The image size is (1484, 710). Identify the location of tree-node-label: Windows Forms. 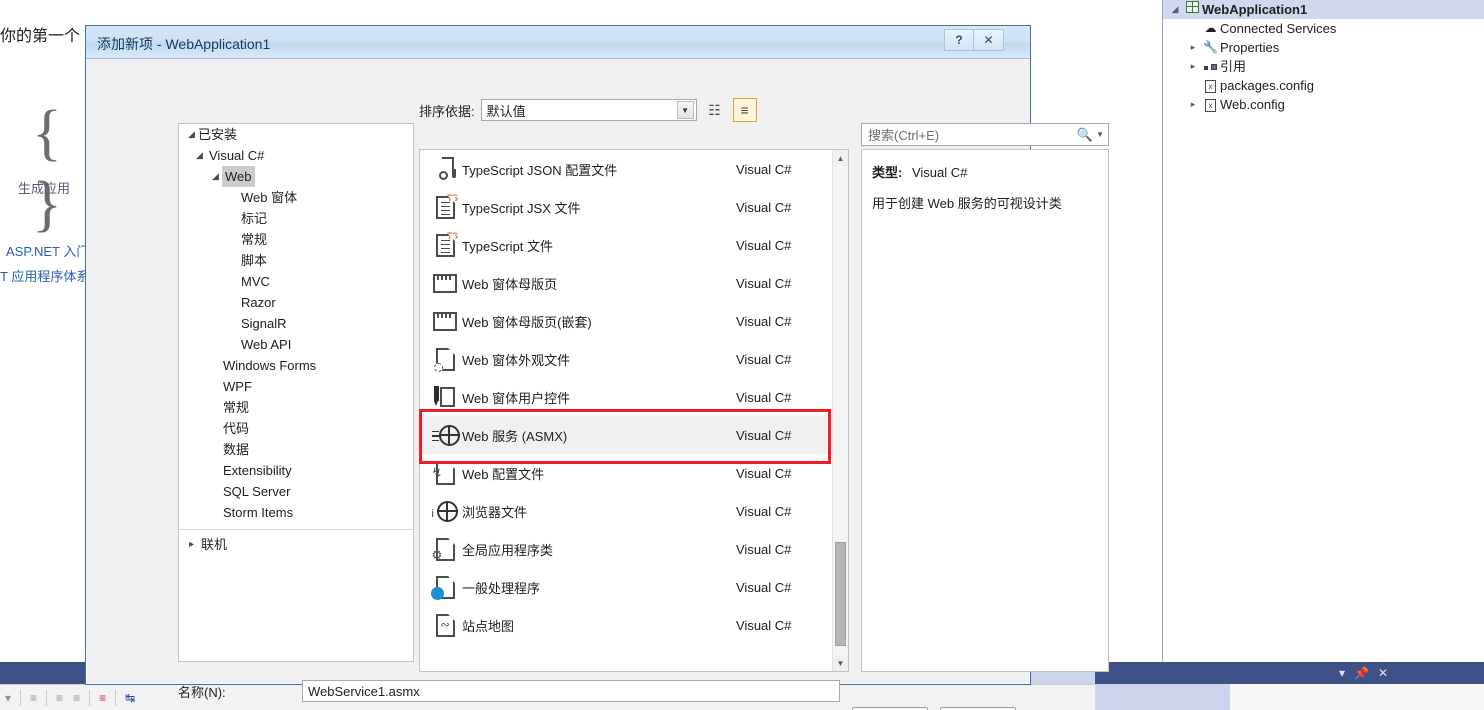
(270, 365).